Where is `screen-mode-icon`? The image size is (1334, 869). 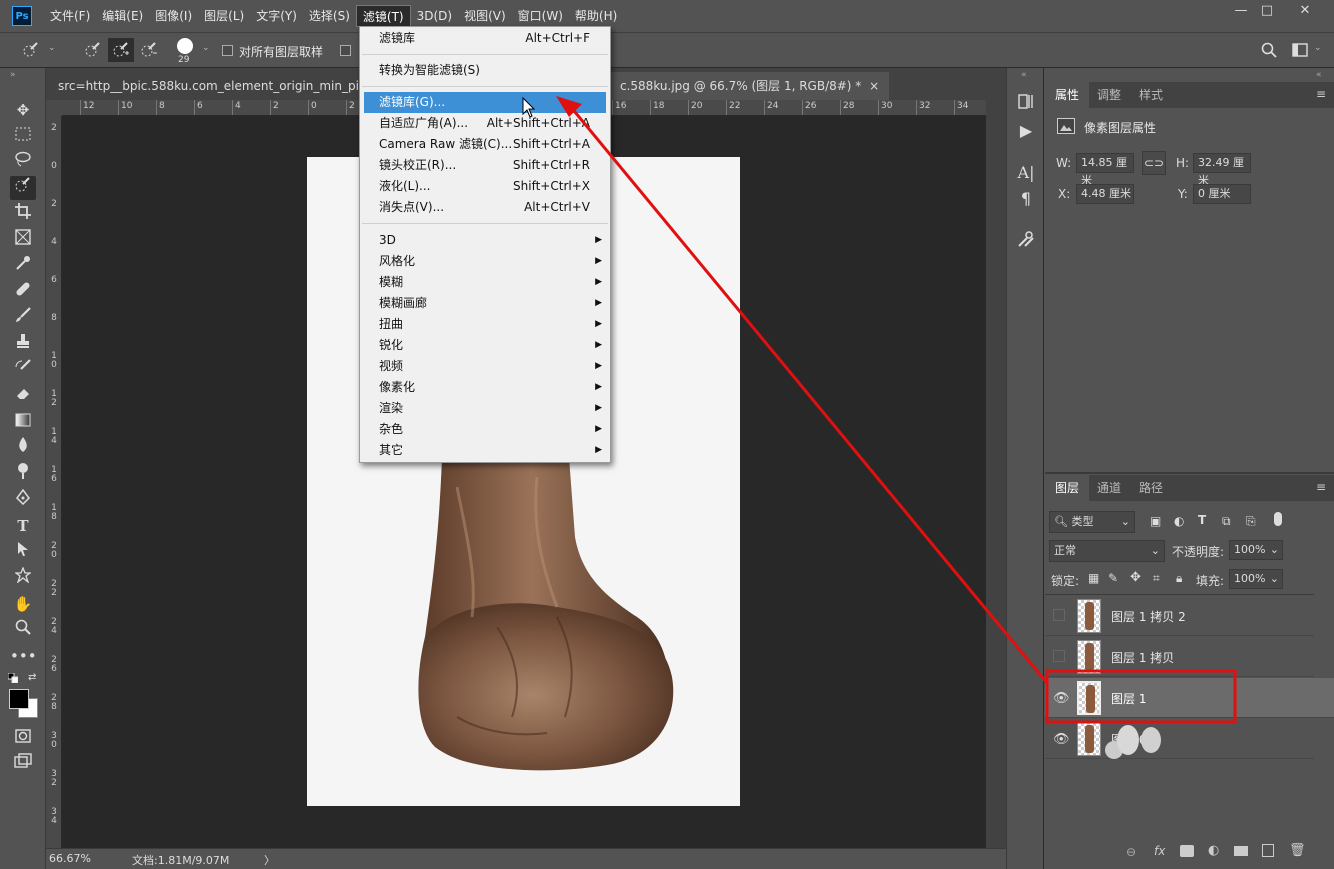 screen-mode-icon is located at coordinates (23, 764).